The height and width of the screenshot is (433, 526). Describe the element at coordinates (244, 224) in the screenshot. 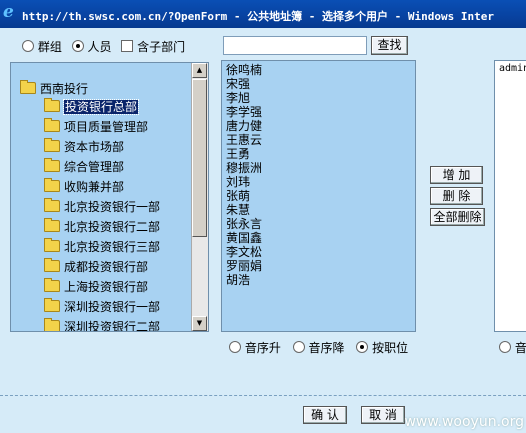

I see `list-item: 张永言` at that location.